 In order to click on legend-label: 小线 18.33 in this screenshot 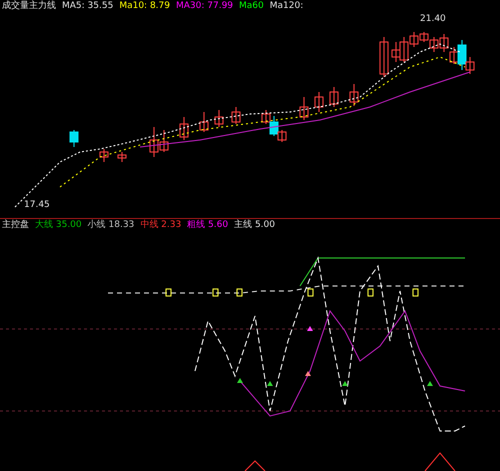, I will do `click(111, 225)`.